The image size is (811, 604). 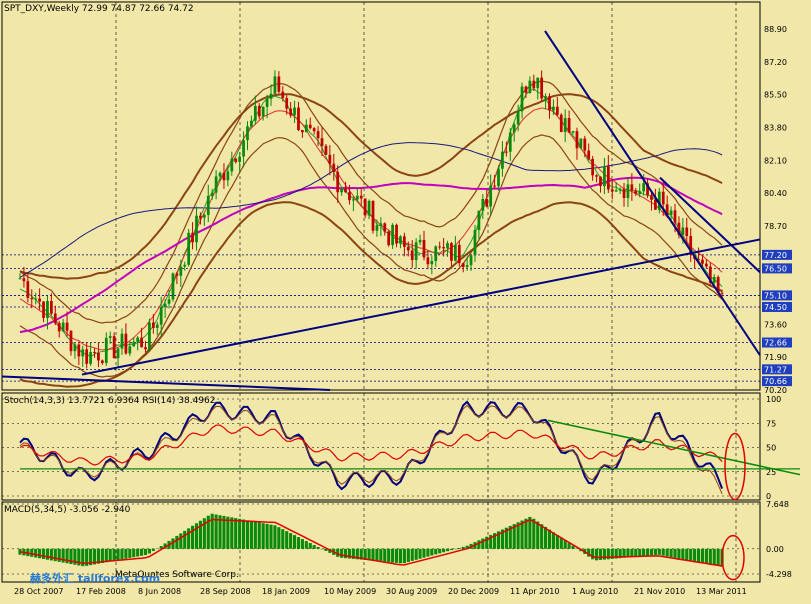 I want to click on x-label-11: 13 Mar 2011, so click(x=721, y=591).